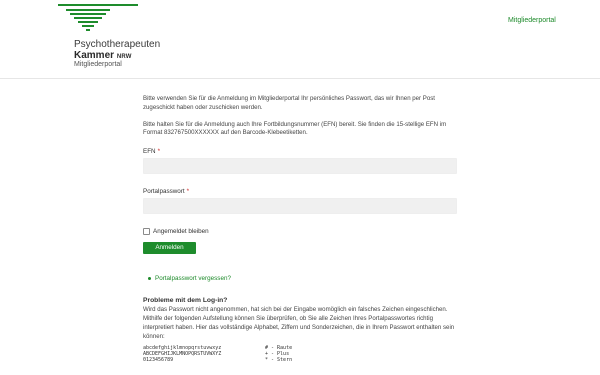 The image size is (600, 375). Describe the element at coordinates (164, 192) in the screenshot. I see `password-label-text: Portalpasswort` at that location.